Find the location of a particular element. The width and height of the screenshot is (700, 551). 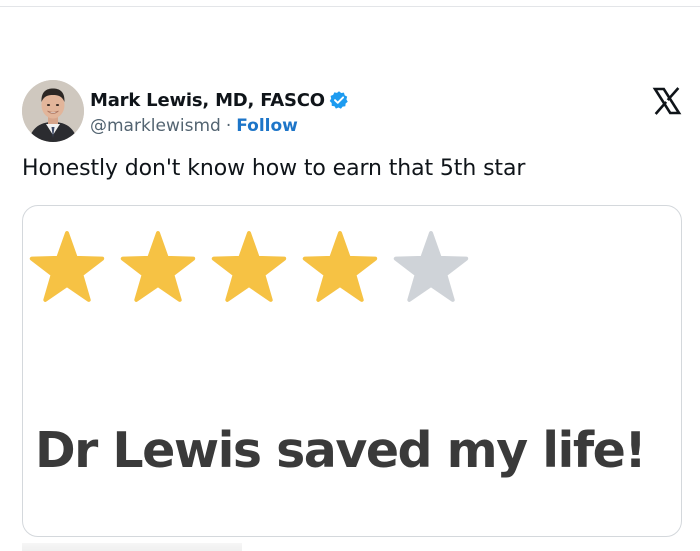

avatar-image is located at coordinates (53, 111).